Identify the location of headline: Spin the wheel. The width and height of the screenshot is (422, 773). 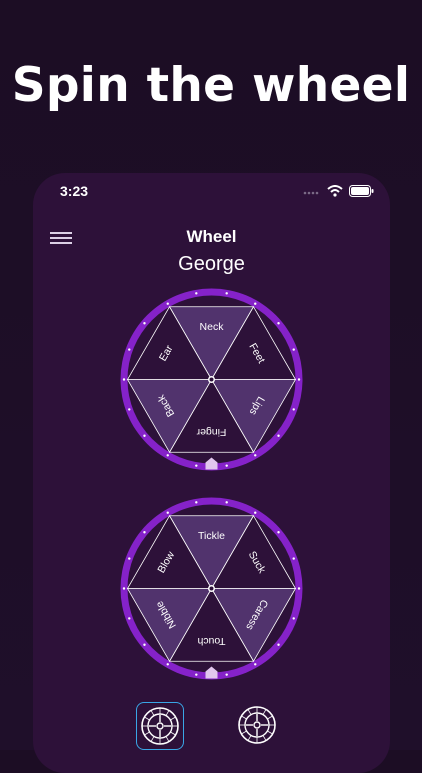
(211, 85).